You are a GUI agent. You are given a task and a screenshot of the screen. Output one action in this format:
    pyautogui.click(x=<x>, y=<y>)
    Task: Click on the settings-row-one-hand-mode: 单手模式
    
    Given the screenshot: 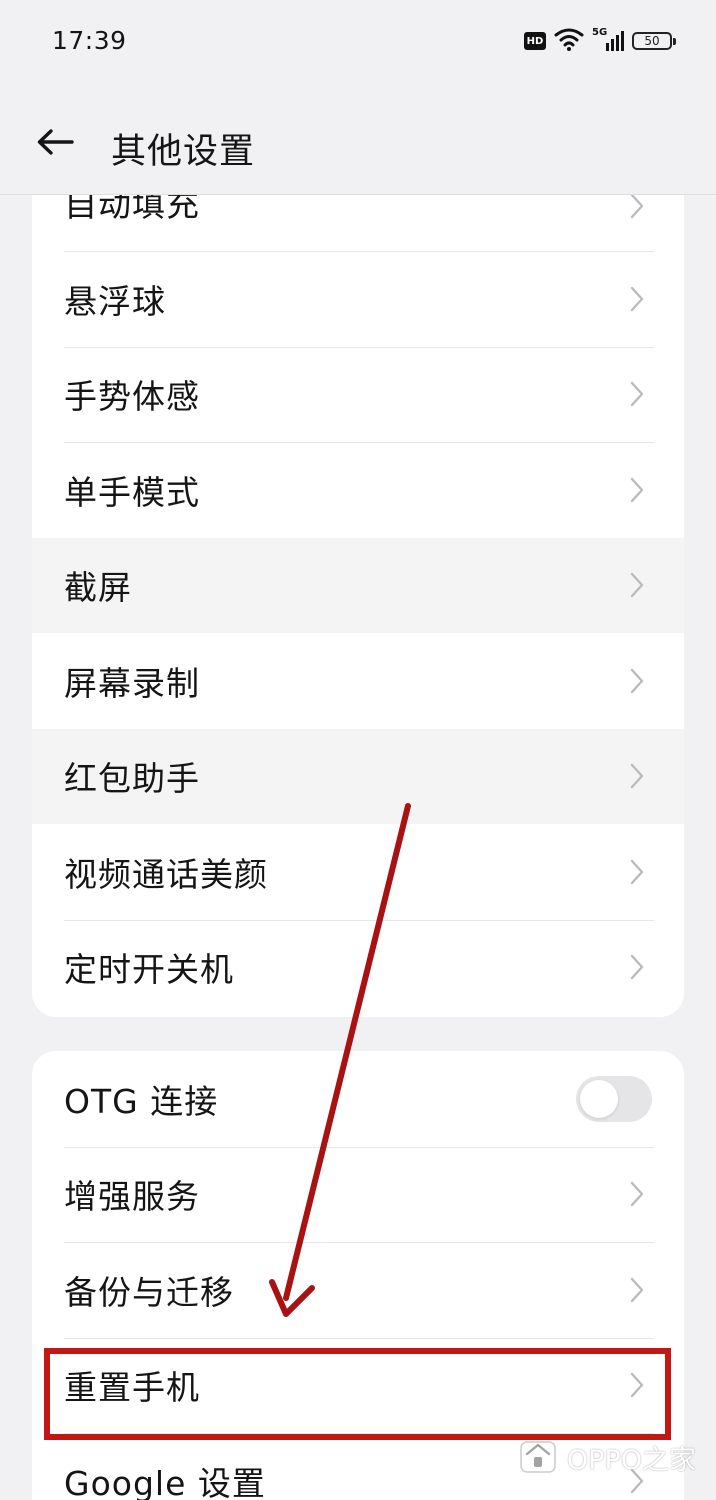 What is the action you would take?
    pyautogui.click(x=358, y=490)
    